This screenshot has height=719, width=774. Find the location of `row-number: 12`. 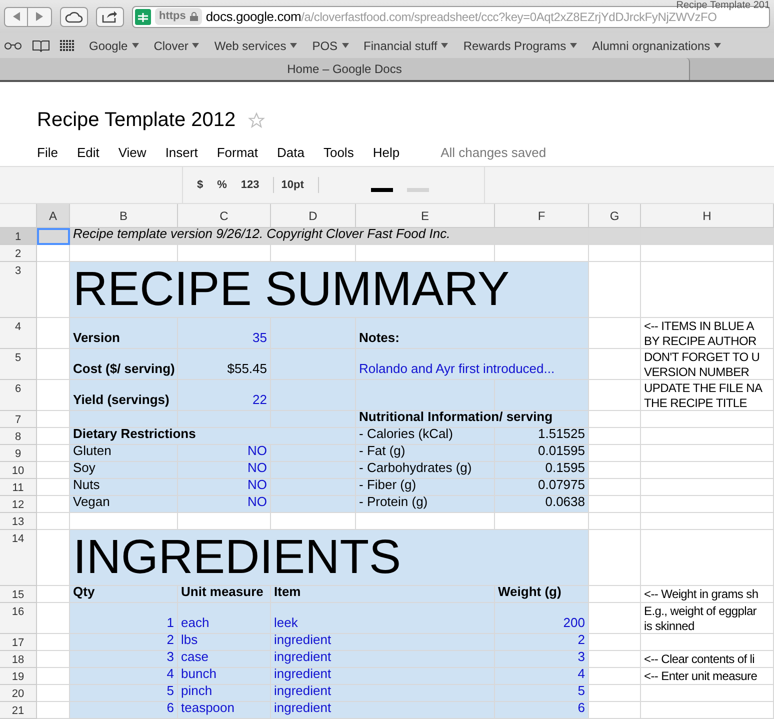

row-number: 12 is located at coordinates (18, 504).